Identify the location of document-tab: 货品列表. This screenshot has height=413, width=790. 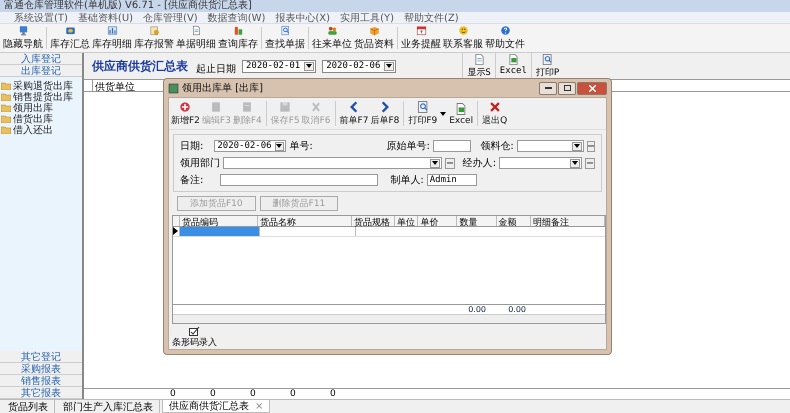
(28, 406).